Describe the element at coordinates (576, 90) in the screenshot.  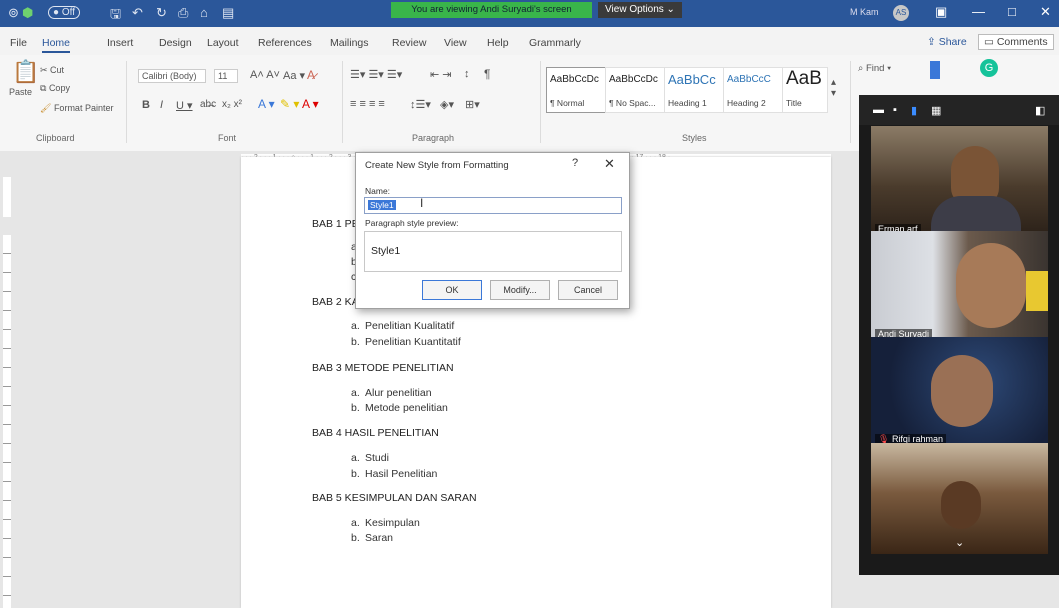
I see `style-normal: AaBbCcDc ¶ Normal` at that location.